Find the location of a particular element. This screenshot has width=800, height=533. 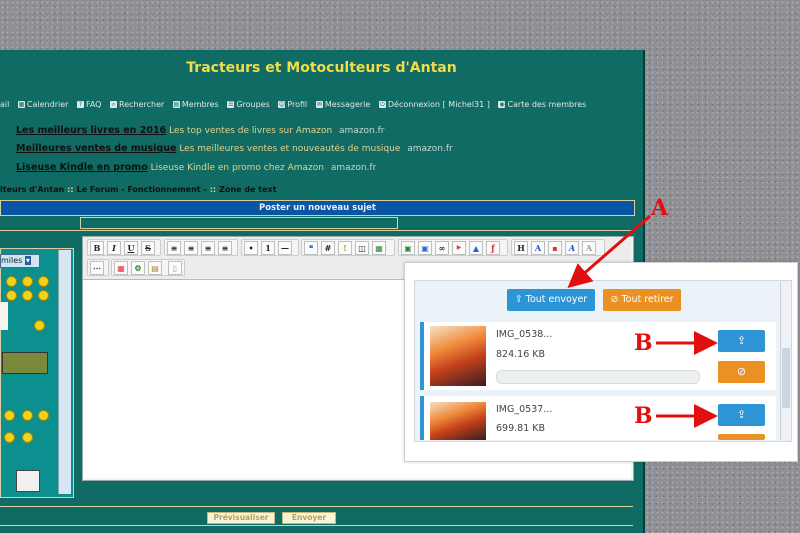

annotation-layer is located at coordinates (642, 321).